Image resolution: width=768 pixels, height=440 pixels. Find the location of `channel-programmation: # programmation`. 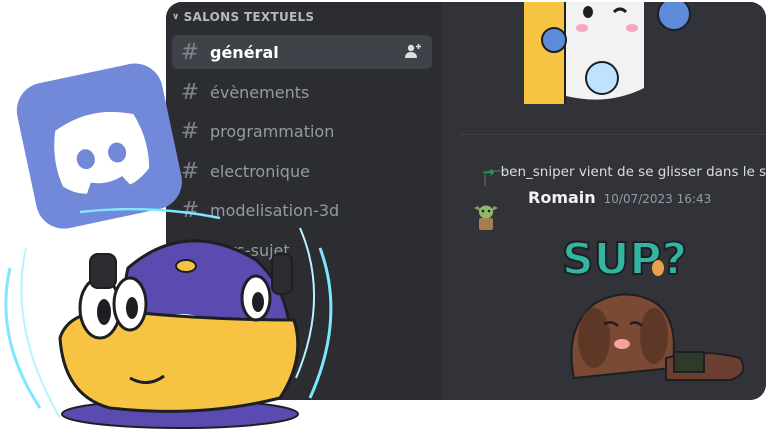

channel-programmation: # programmation is located at coordinates (302, 131).